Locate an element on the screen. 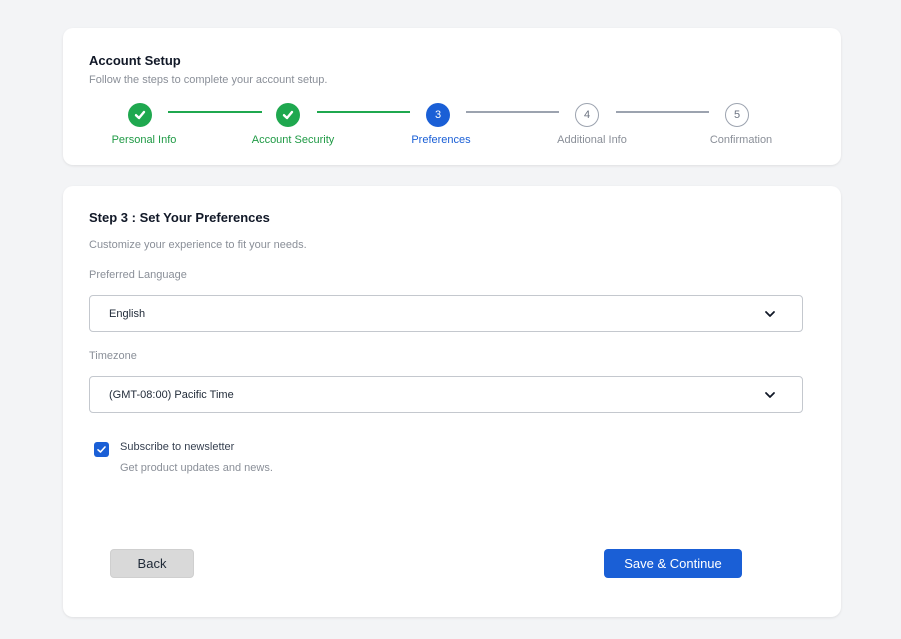  step-title: Step 3 : Set Your Preferences is located at coordinates (179, 217).